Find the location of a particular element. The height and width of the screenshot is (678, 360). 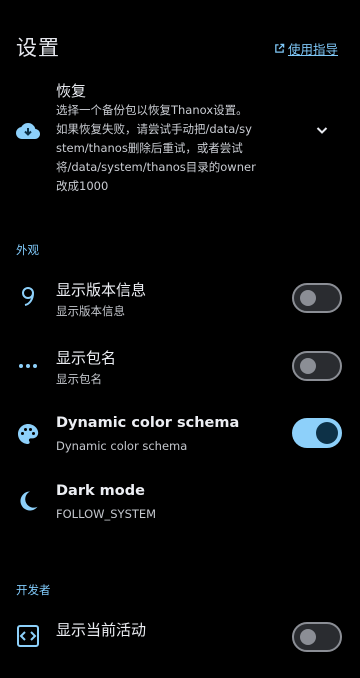

pref-show-package-name-title: 显示包名 is located at coordinates (86, 358).